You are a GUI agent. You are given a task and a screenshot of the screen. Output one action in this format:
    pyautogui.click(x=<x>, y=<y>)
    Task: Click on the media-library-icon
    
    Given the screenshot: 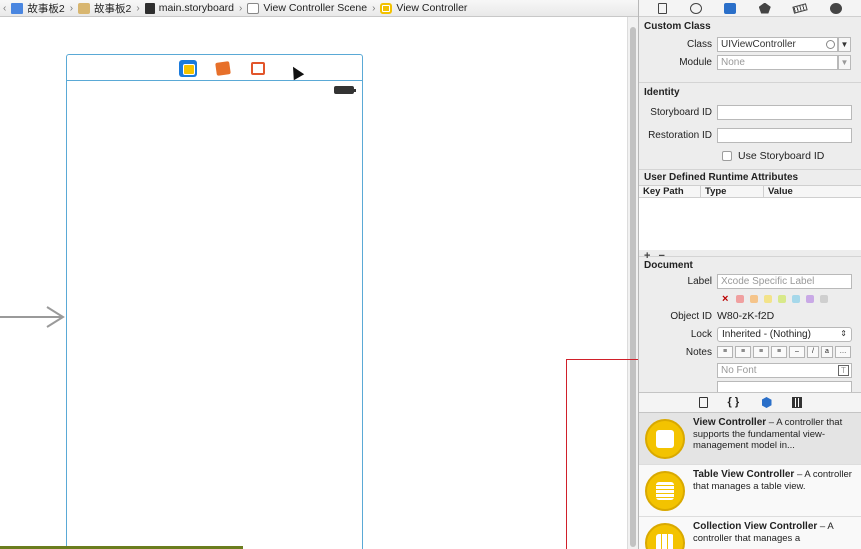 What is the action you would take?
    pyautogui.click(x=796, y=402)
    